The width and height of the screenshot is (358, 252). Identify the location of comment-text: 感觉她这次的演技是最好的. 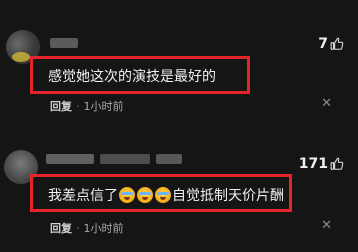
(132, 77).